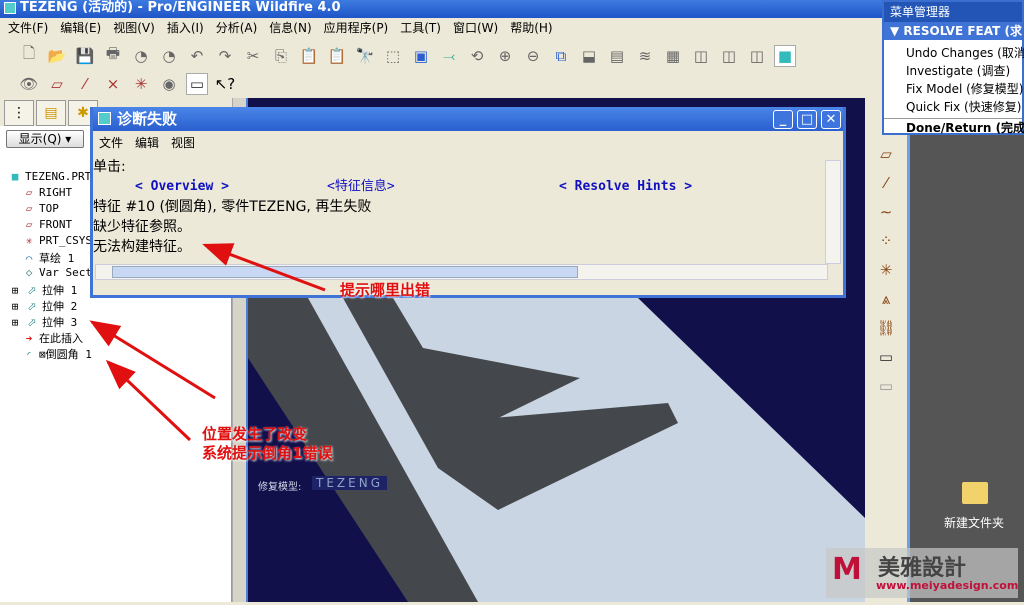 The height and width of the screenshot is (605, 1024). Describe the element at coordinates (197, 83) in the screenshot. I see `annotation-display-icon: ▭` at that location.